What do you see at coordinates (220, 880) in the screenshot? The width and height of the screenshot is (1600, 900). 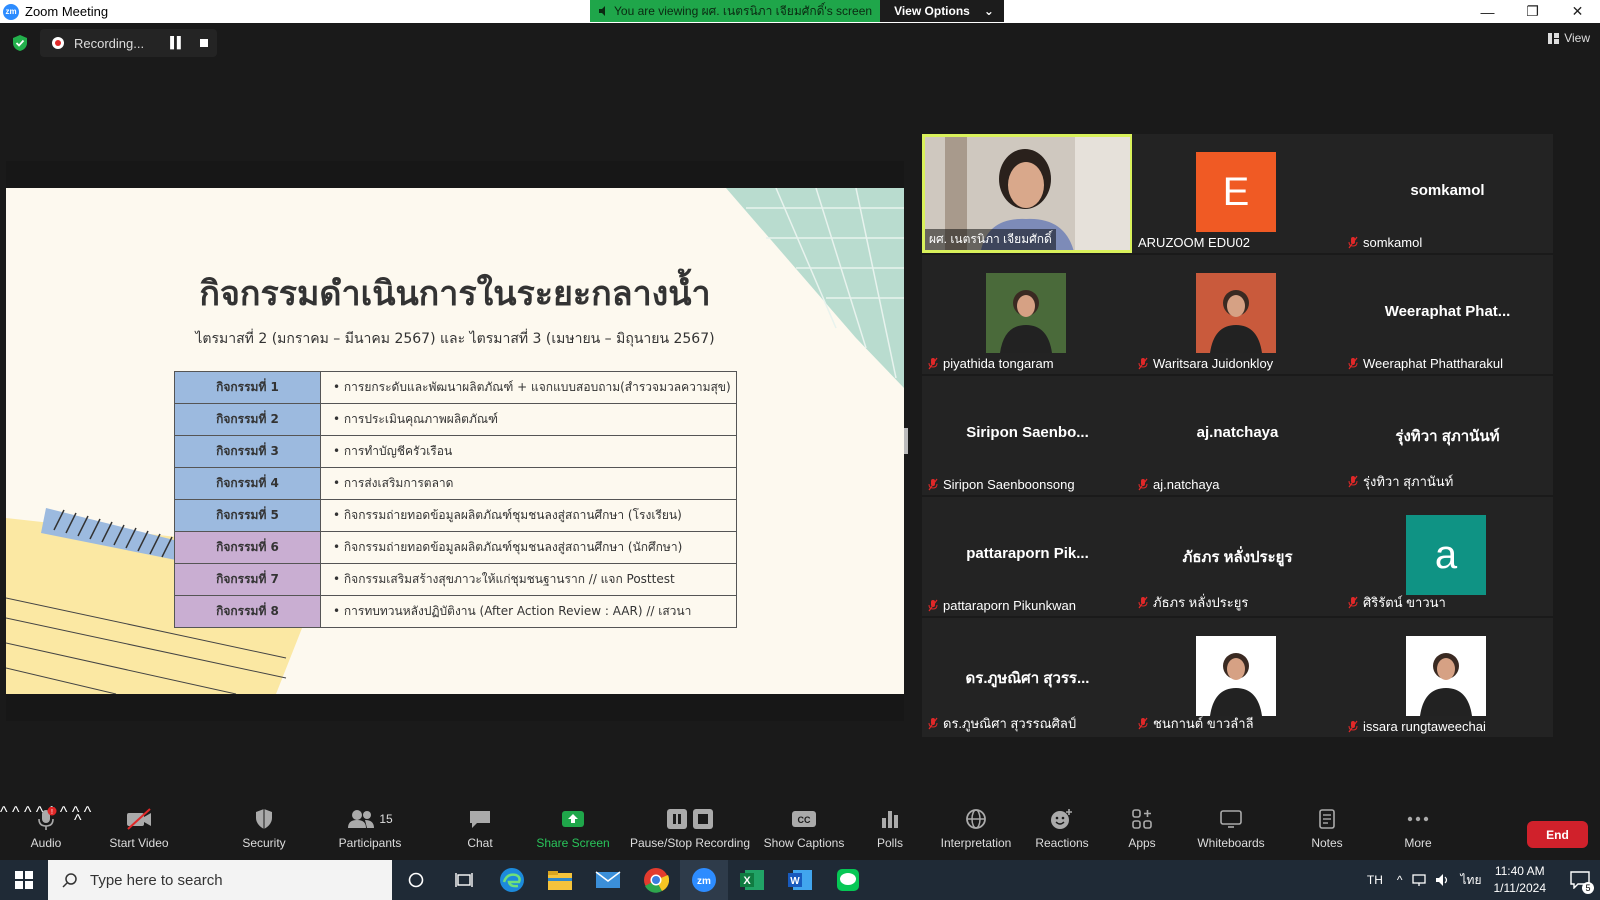 I see `taskbar-search: Type here to search` at bounding box center [220, 880].